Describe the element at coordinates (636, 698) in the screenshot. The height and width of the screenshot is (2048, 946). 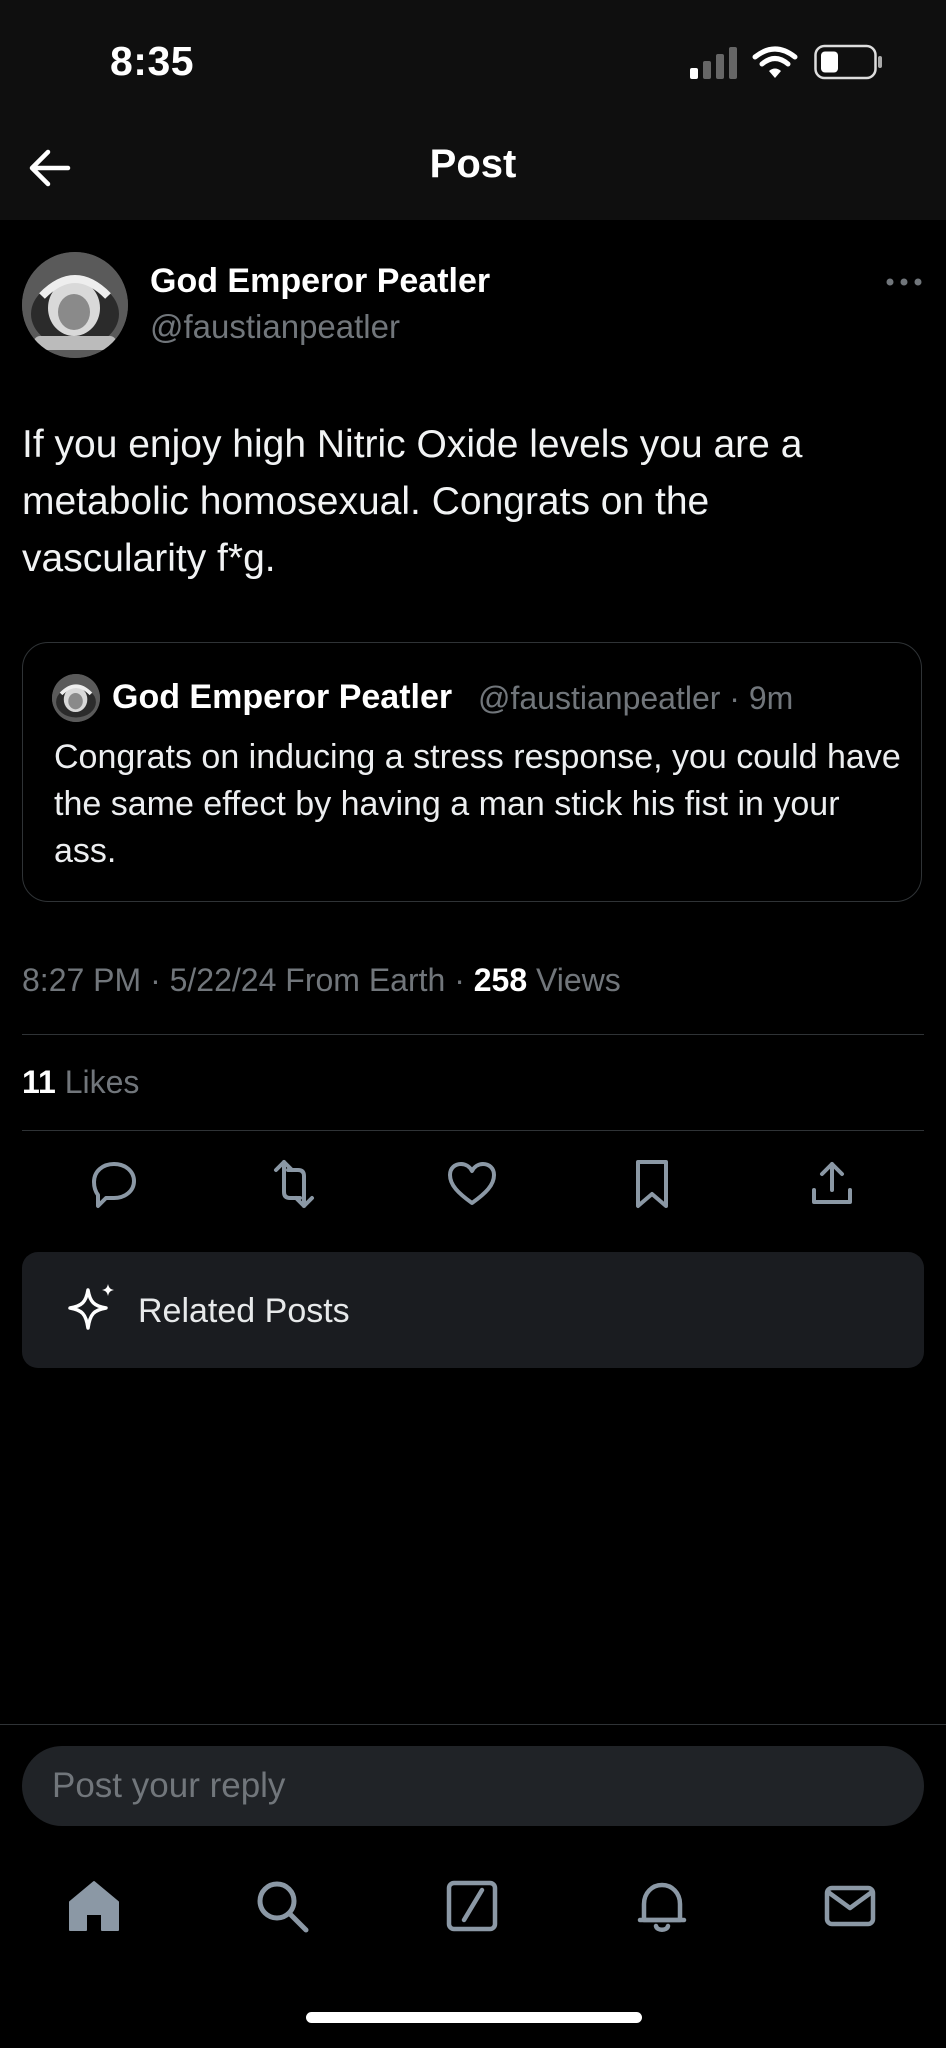
I see `quoted-author-handle: @faustianpeatler · 9m` at that location.